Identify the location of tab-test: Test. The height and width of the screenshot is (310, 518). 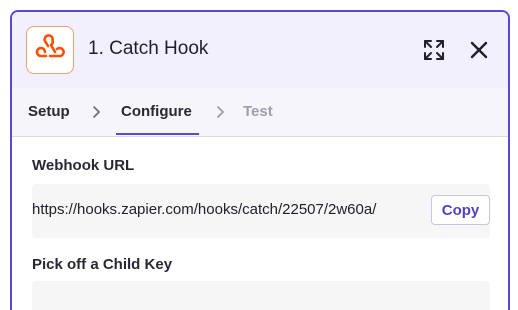
(258, 111).